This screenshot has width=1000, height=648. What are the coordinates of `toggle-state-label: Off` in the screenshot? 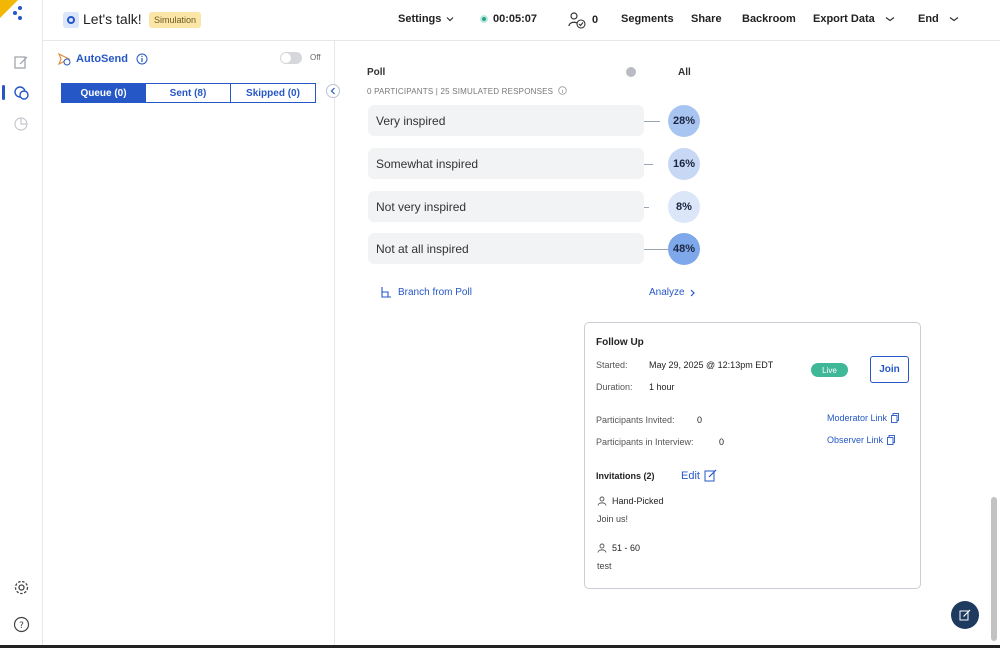 It's located at (315, 57).